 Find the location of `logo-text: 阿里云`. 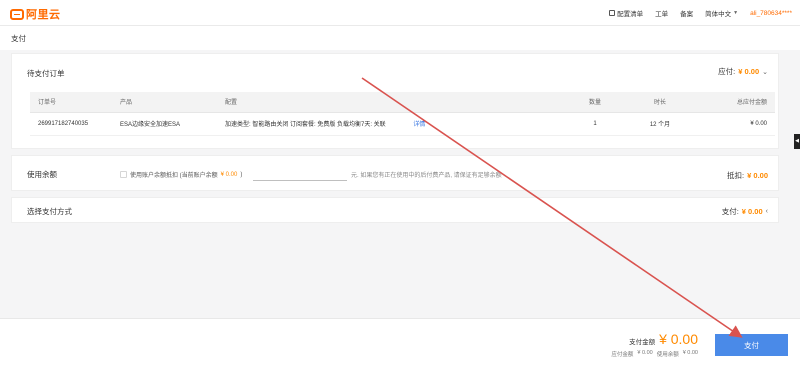

logo-text: 阿里云 is located at coordinates (43, 15).